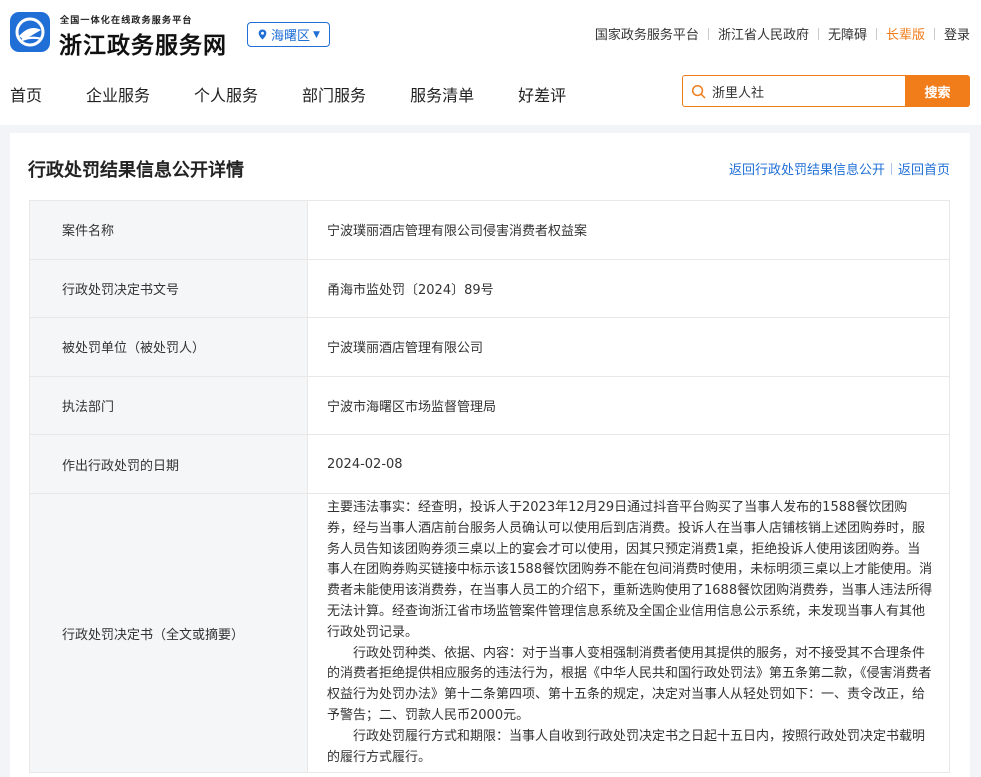  What do you see at coordinates (262, 34) in the screenshot?
I see `location-pin-icon` at bounding box center [262, 34].